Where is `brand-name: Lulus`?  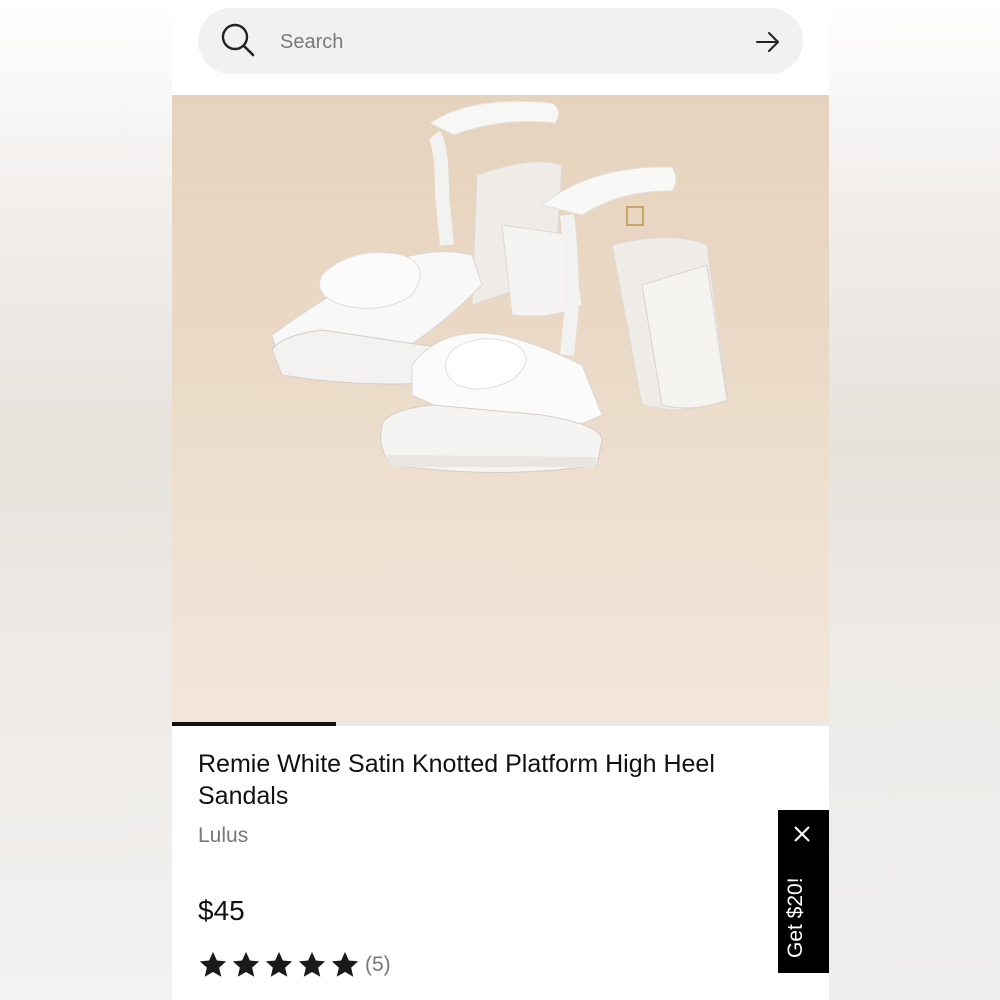
brand-name: Lulus is located at coordinates (223, 836).